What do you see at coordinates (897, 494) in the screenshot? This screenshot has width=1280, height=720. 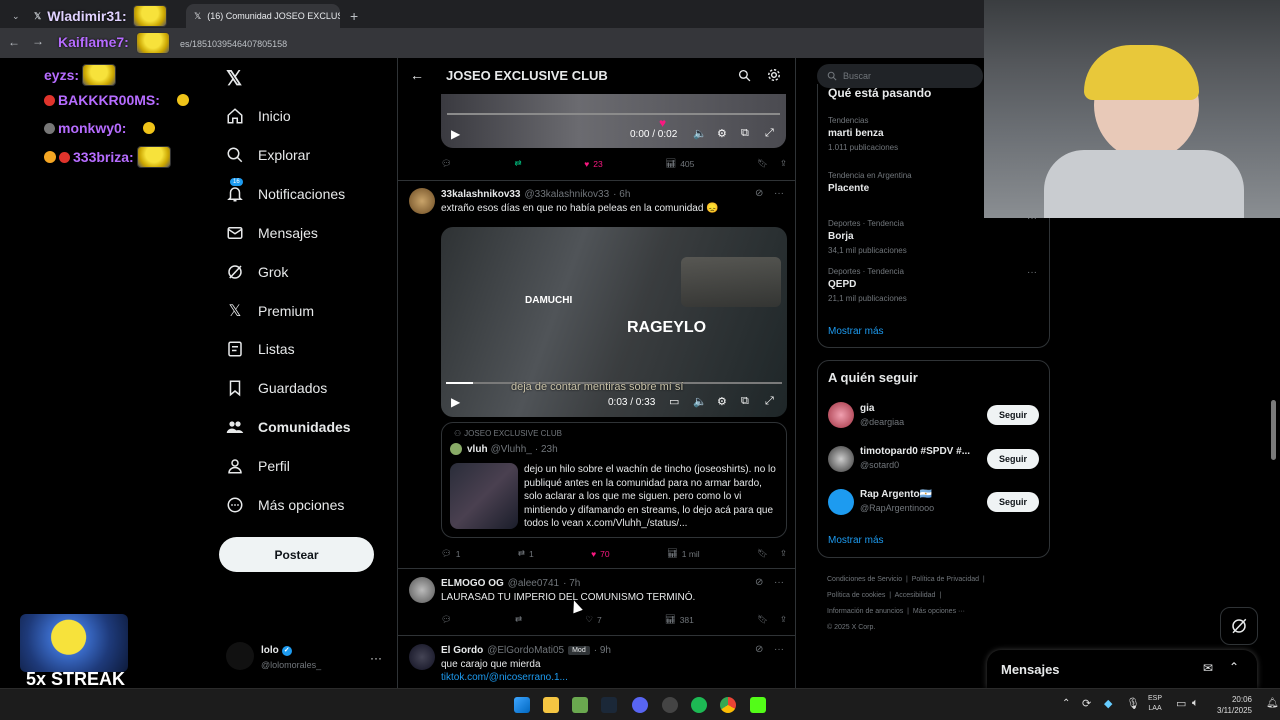 I see `follow-name: Rap Argento🇦🇷` at bounding box center [897, 494].